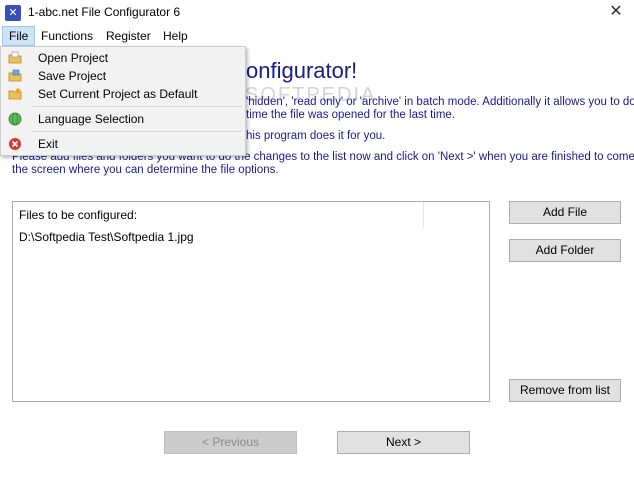  What do you see at coordinates (15, 144) in the screenshot?
I see `exit-icon` at bounding box center [15, 144].